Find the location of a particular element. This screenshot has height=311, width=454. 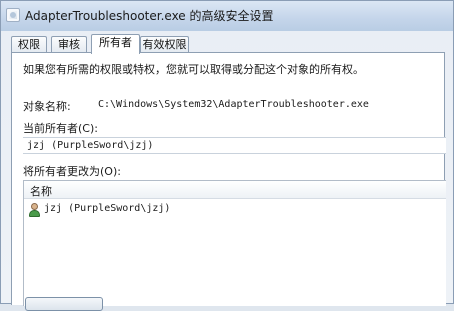

tab-permissions: 权限 is located at coordinates (29, 44).